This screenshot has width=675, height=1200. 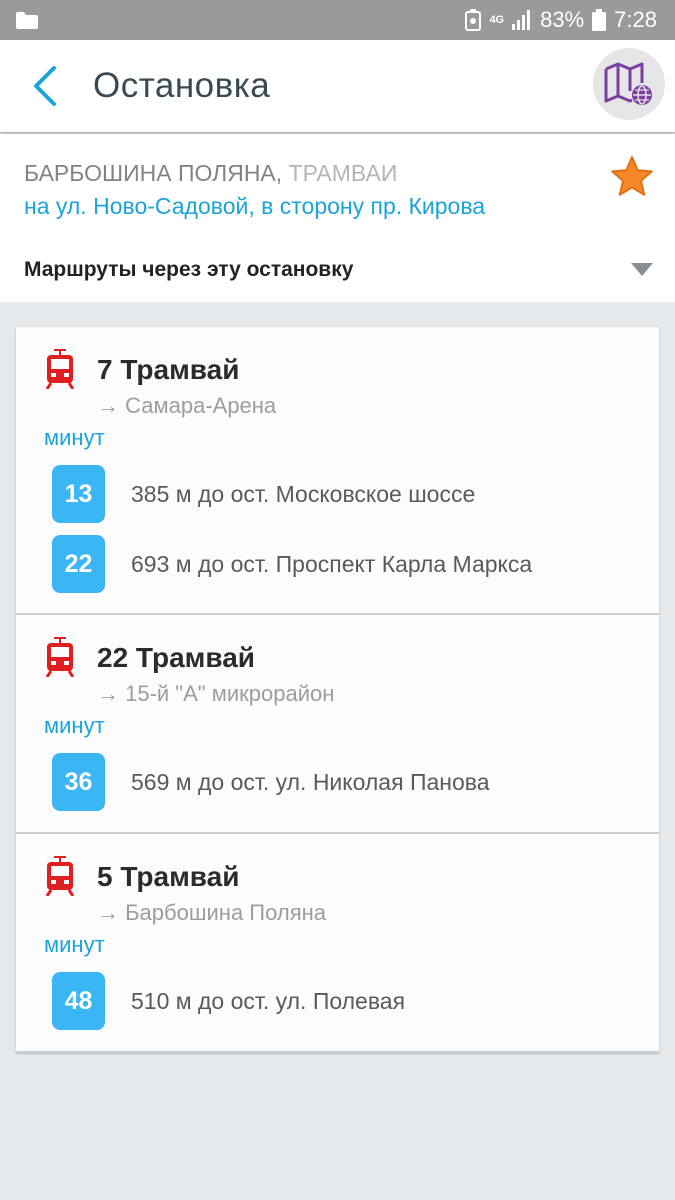 I want to click on stop-name: БАРБОШИНА ПОЛЯНА, so click(x=150, y=173).